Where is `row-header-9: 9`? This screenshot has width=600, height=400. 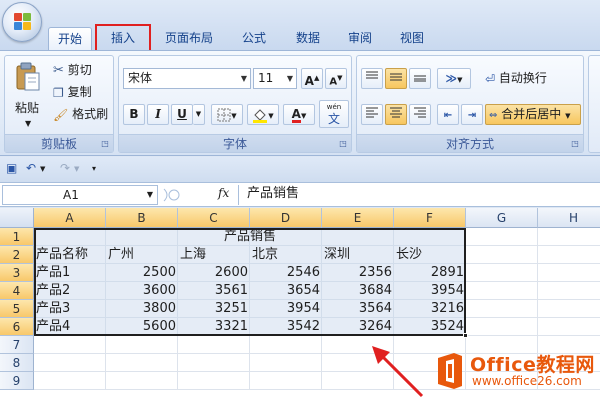
row-header-9: 9 is located at coordinates (17, 381).